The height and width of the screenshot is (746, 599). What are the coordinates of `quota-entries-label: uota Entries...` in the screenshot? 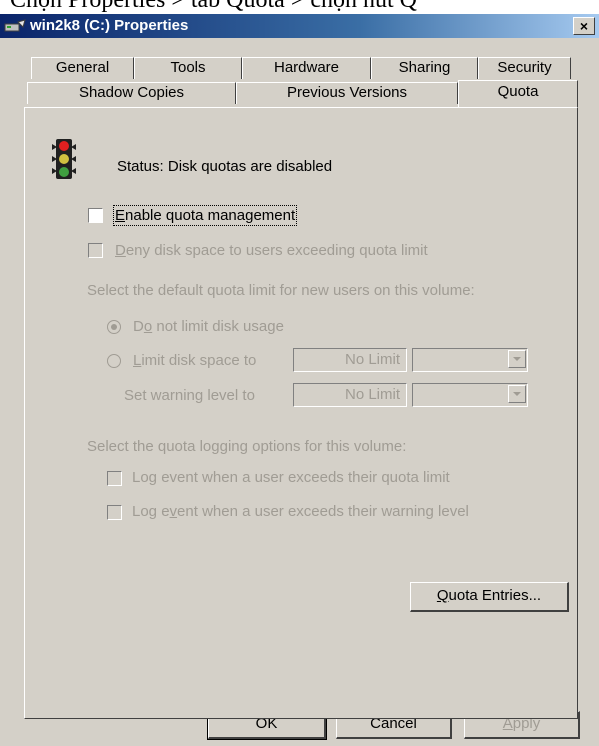 It's located at (495, 595).